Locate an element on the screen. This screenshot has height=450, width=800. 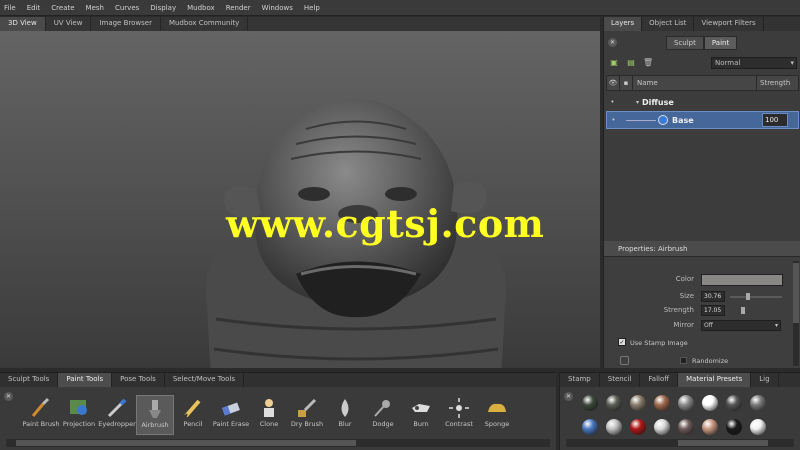
tab-stamp: Stamp is located at coordinates (580, 380).